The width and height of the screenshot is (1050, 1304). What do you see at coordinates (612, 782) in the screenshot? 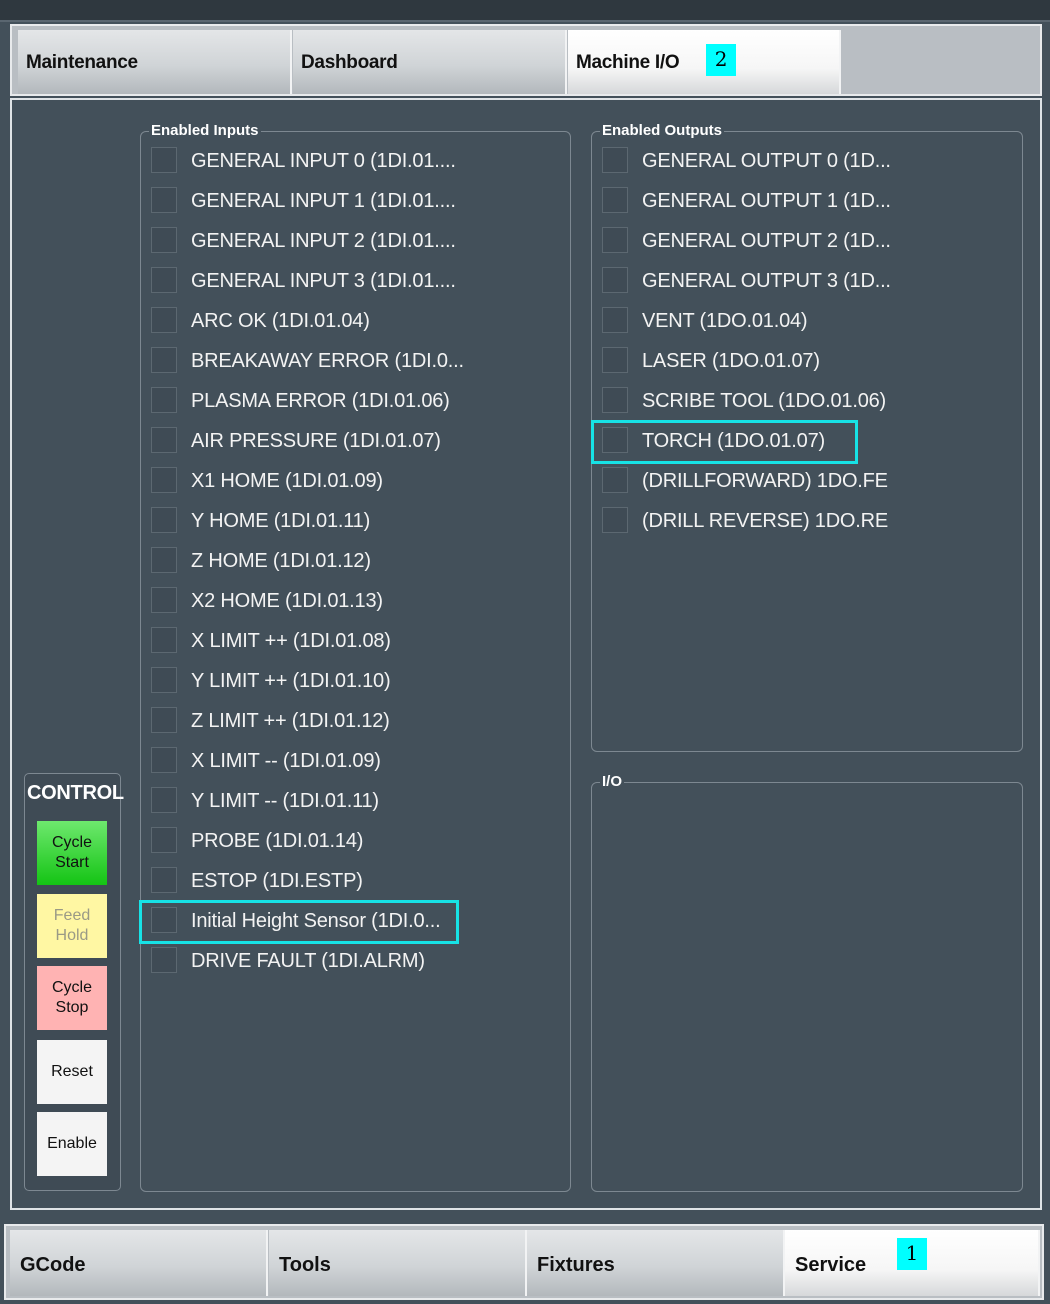
I see `io-group-title: I/O` at bounding box center [612, 782].